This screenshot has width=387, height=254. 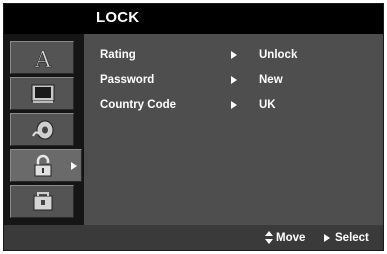 I want to click on menu-row-value: Unlock, so click(x=278, y=55).